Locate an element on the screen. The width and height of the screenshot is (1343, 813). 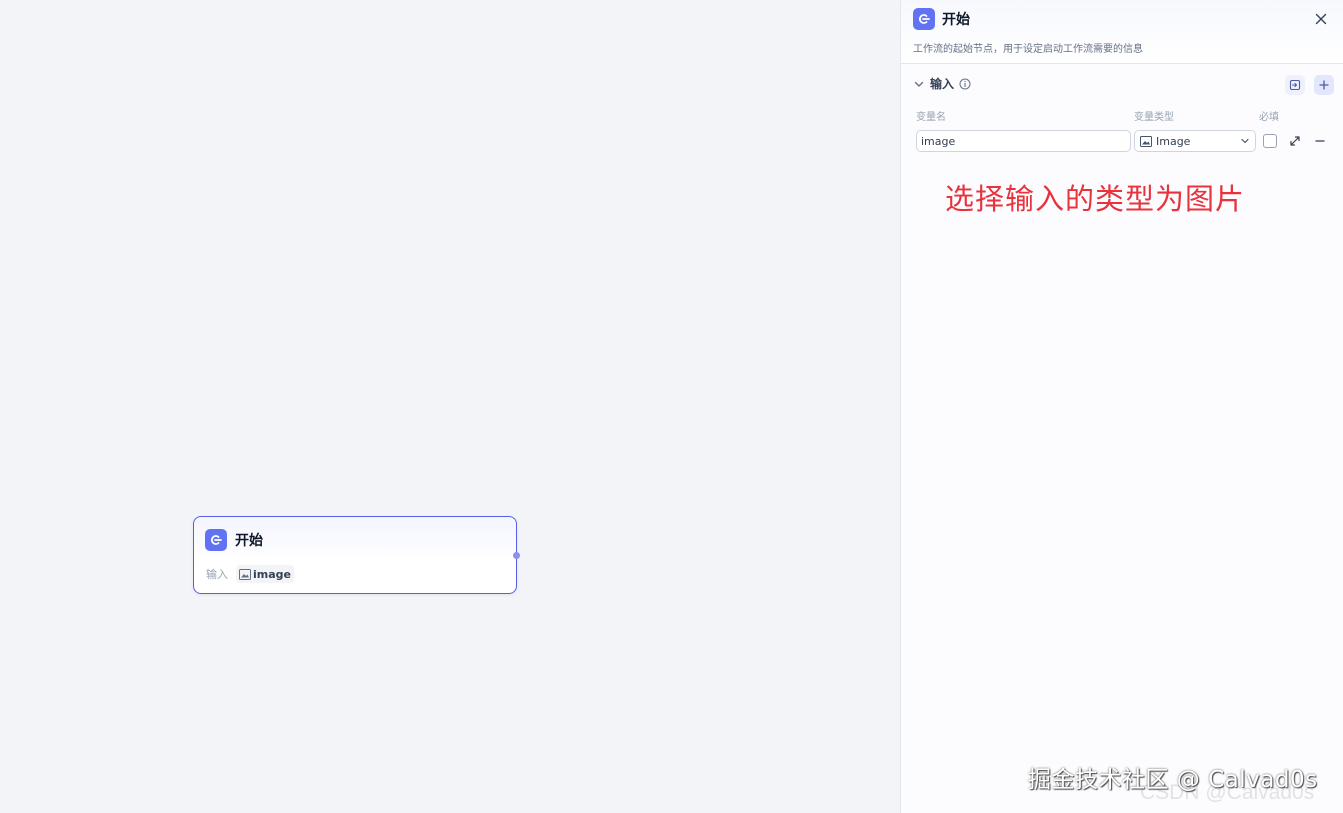
import-variables-button is located at coordinates (1295, 85).